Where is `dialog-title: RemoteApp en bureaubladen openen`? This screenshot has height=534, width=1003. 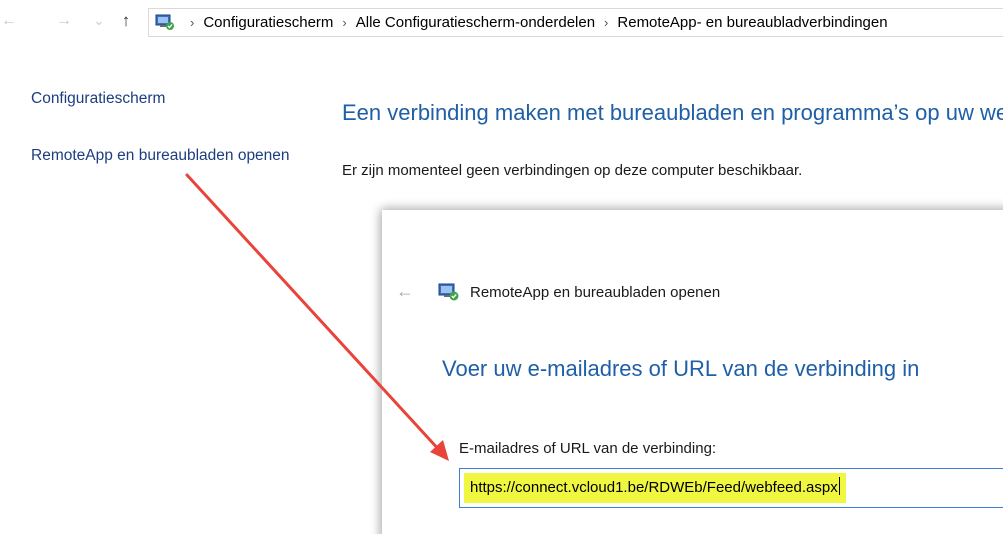 dialog-title: RemoteApp en bureaubladen openen is located at coordinates (595, 292).